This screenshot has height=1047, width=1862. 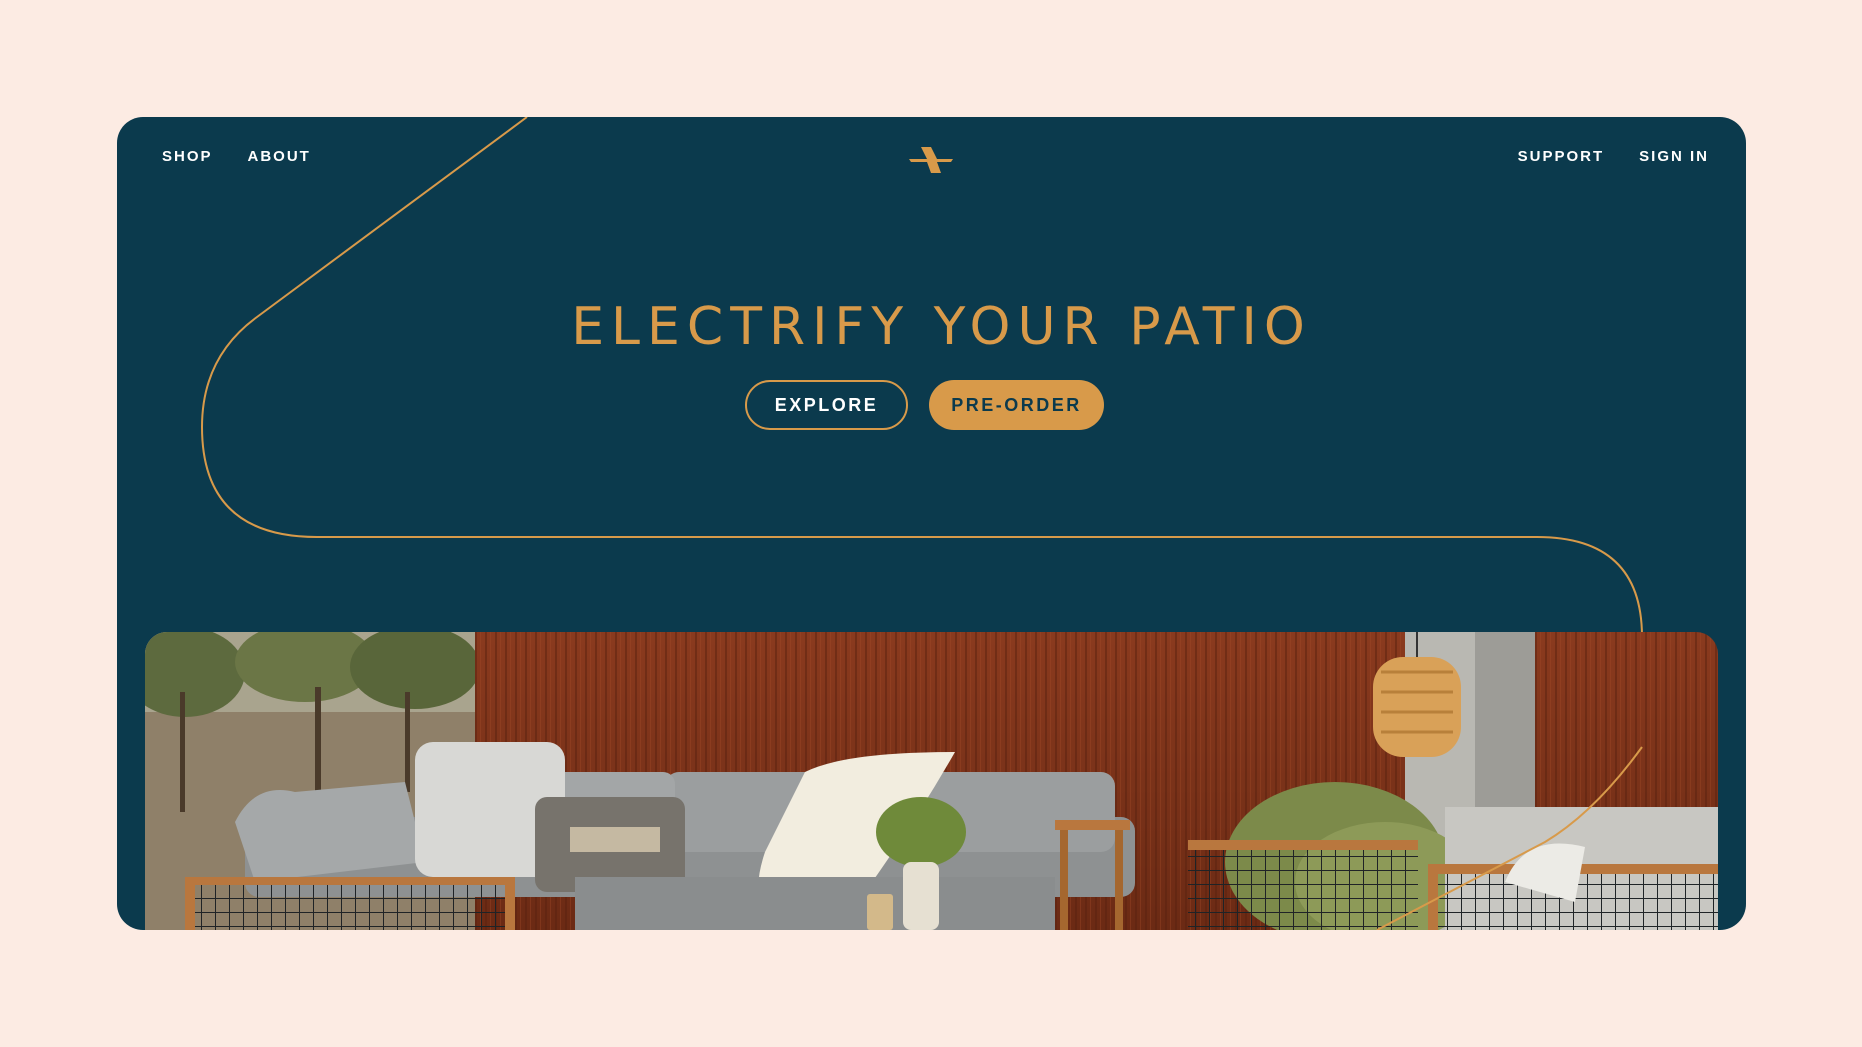 What do you see at coordinates (1016, 405) in the screenshot?
I see `pre-order-button: PRE-ORDER` at bounding box center [1016, 405].